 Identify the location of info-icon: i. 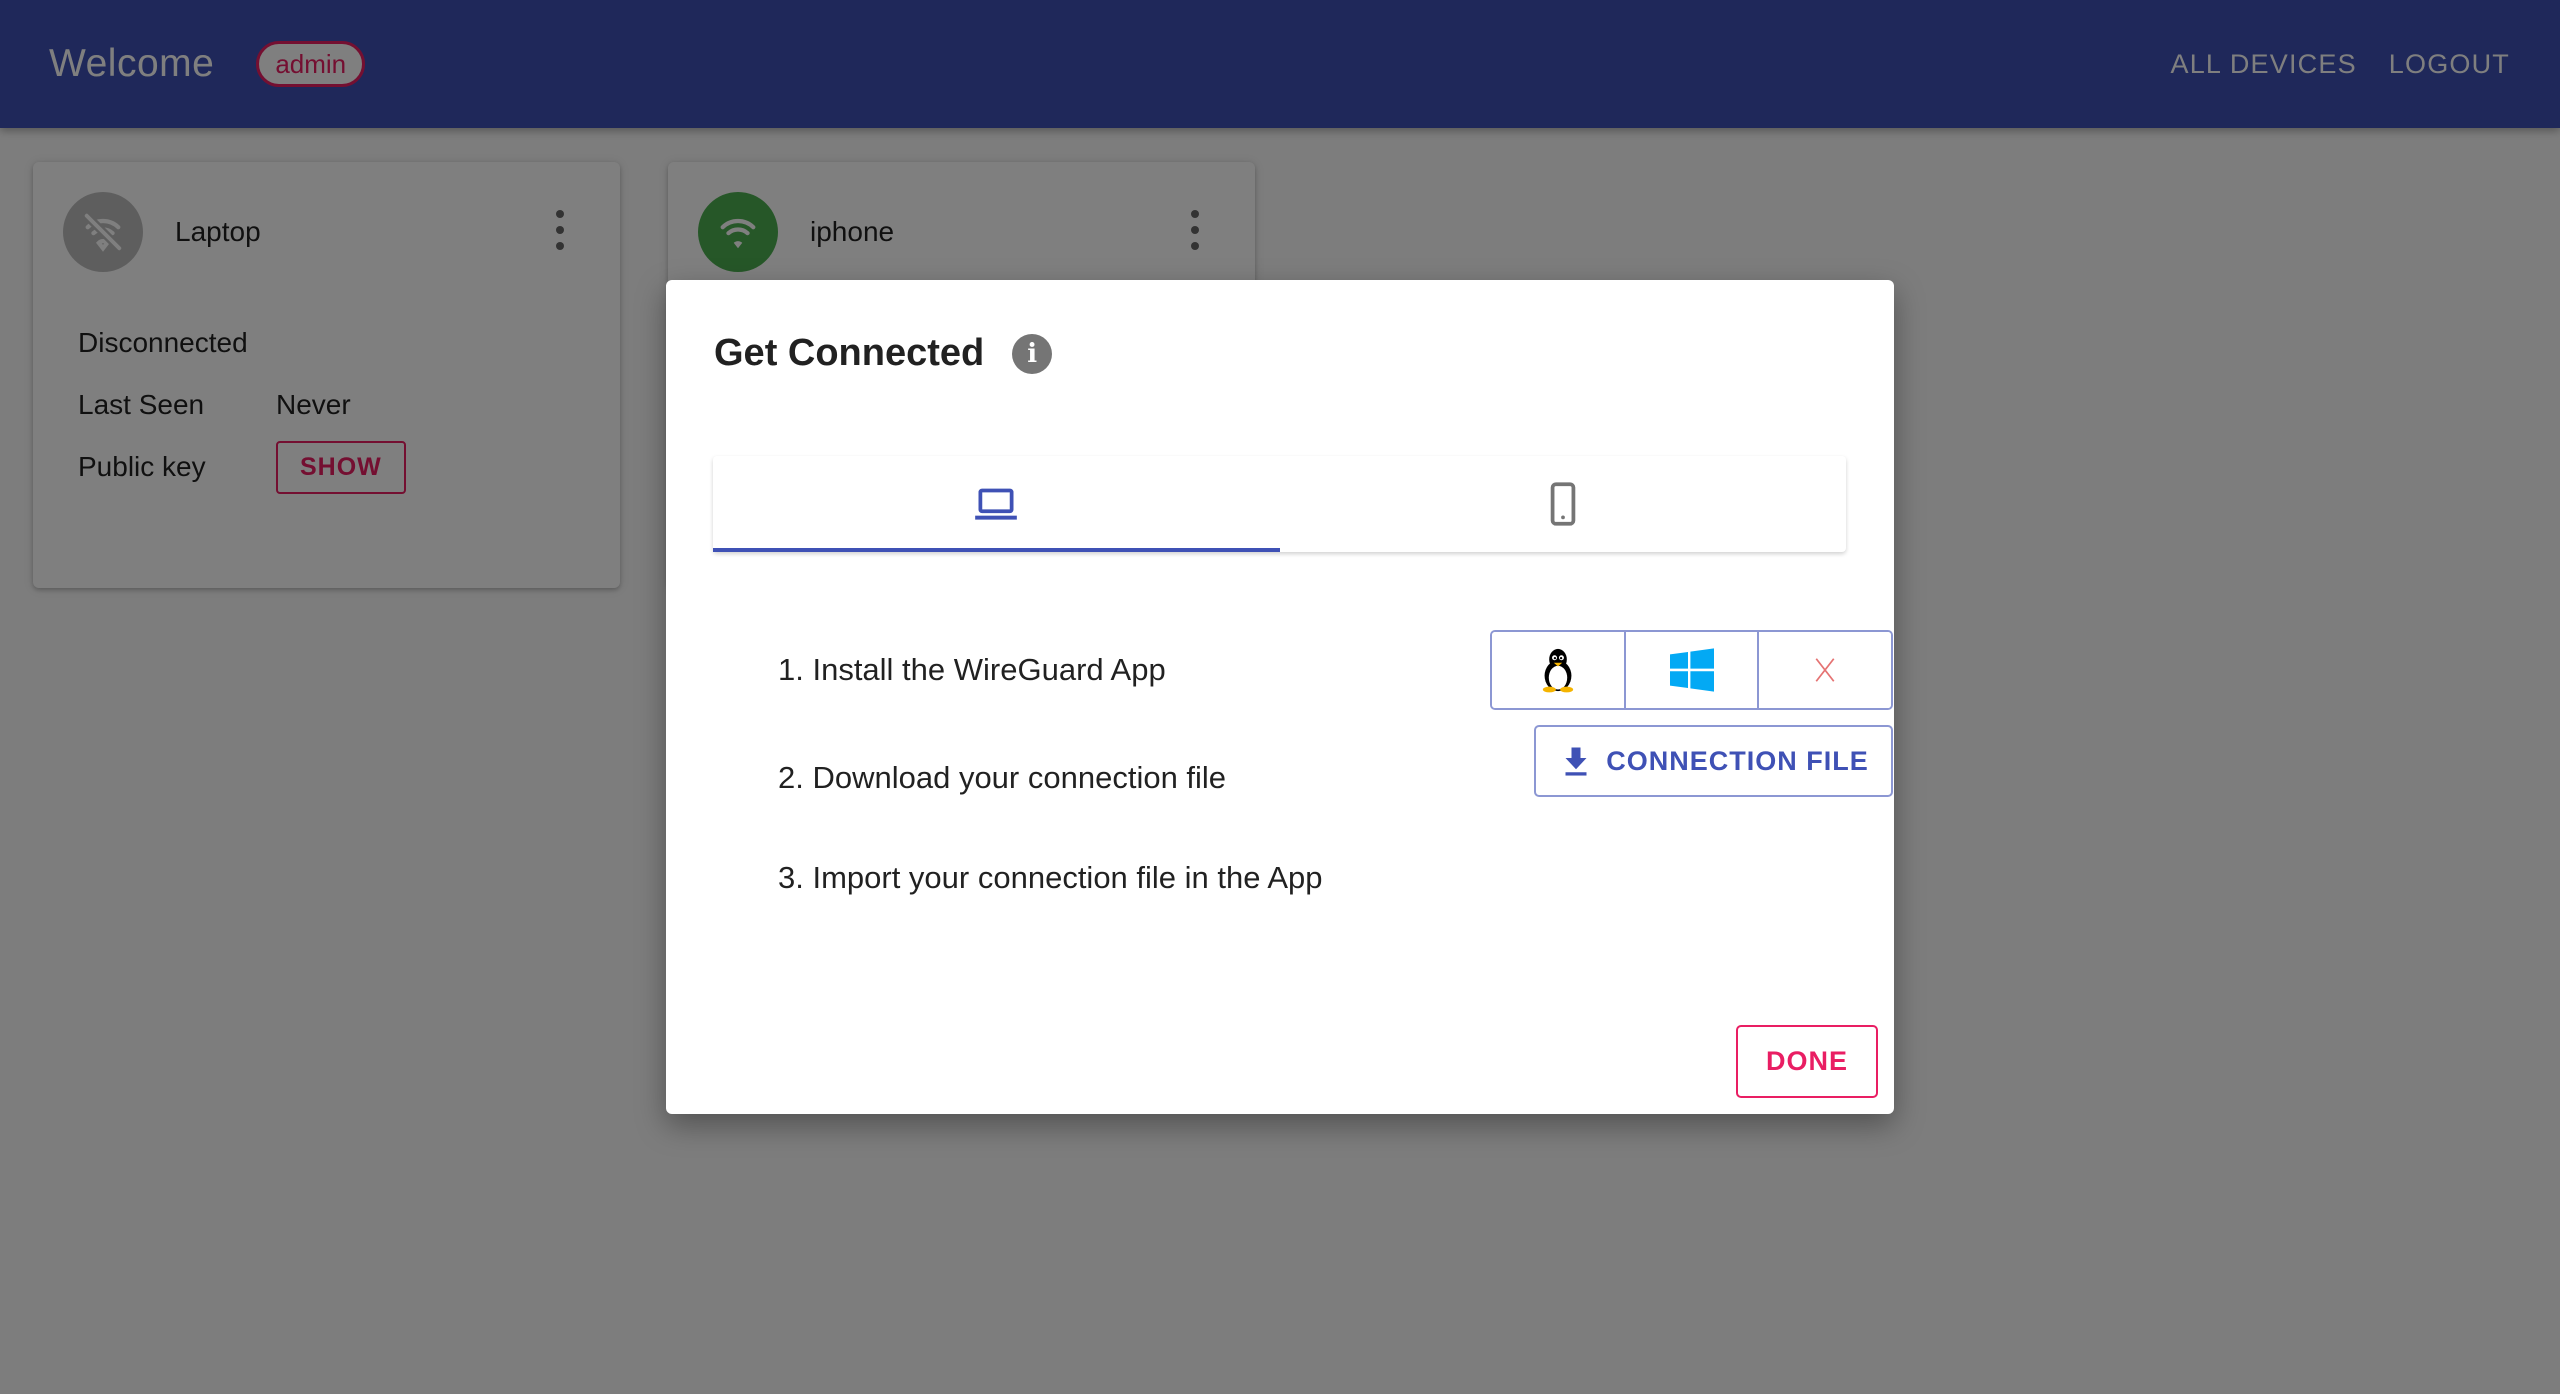
(1032, 353).